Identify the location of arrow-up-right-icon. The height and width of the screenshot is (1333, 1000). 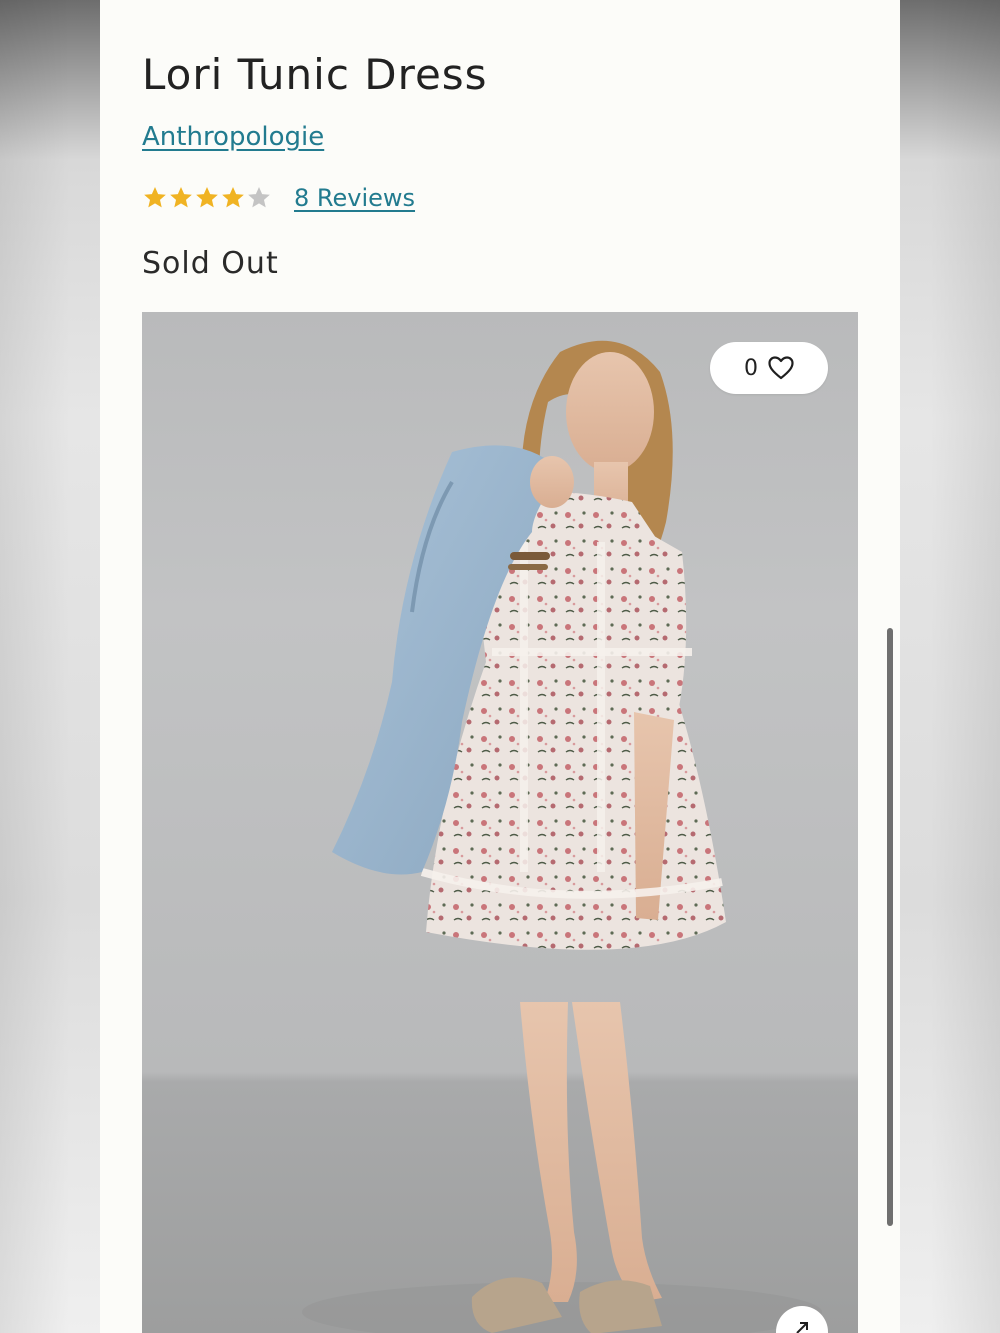
(802, 1327).